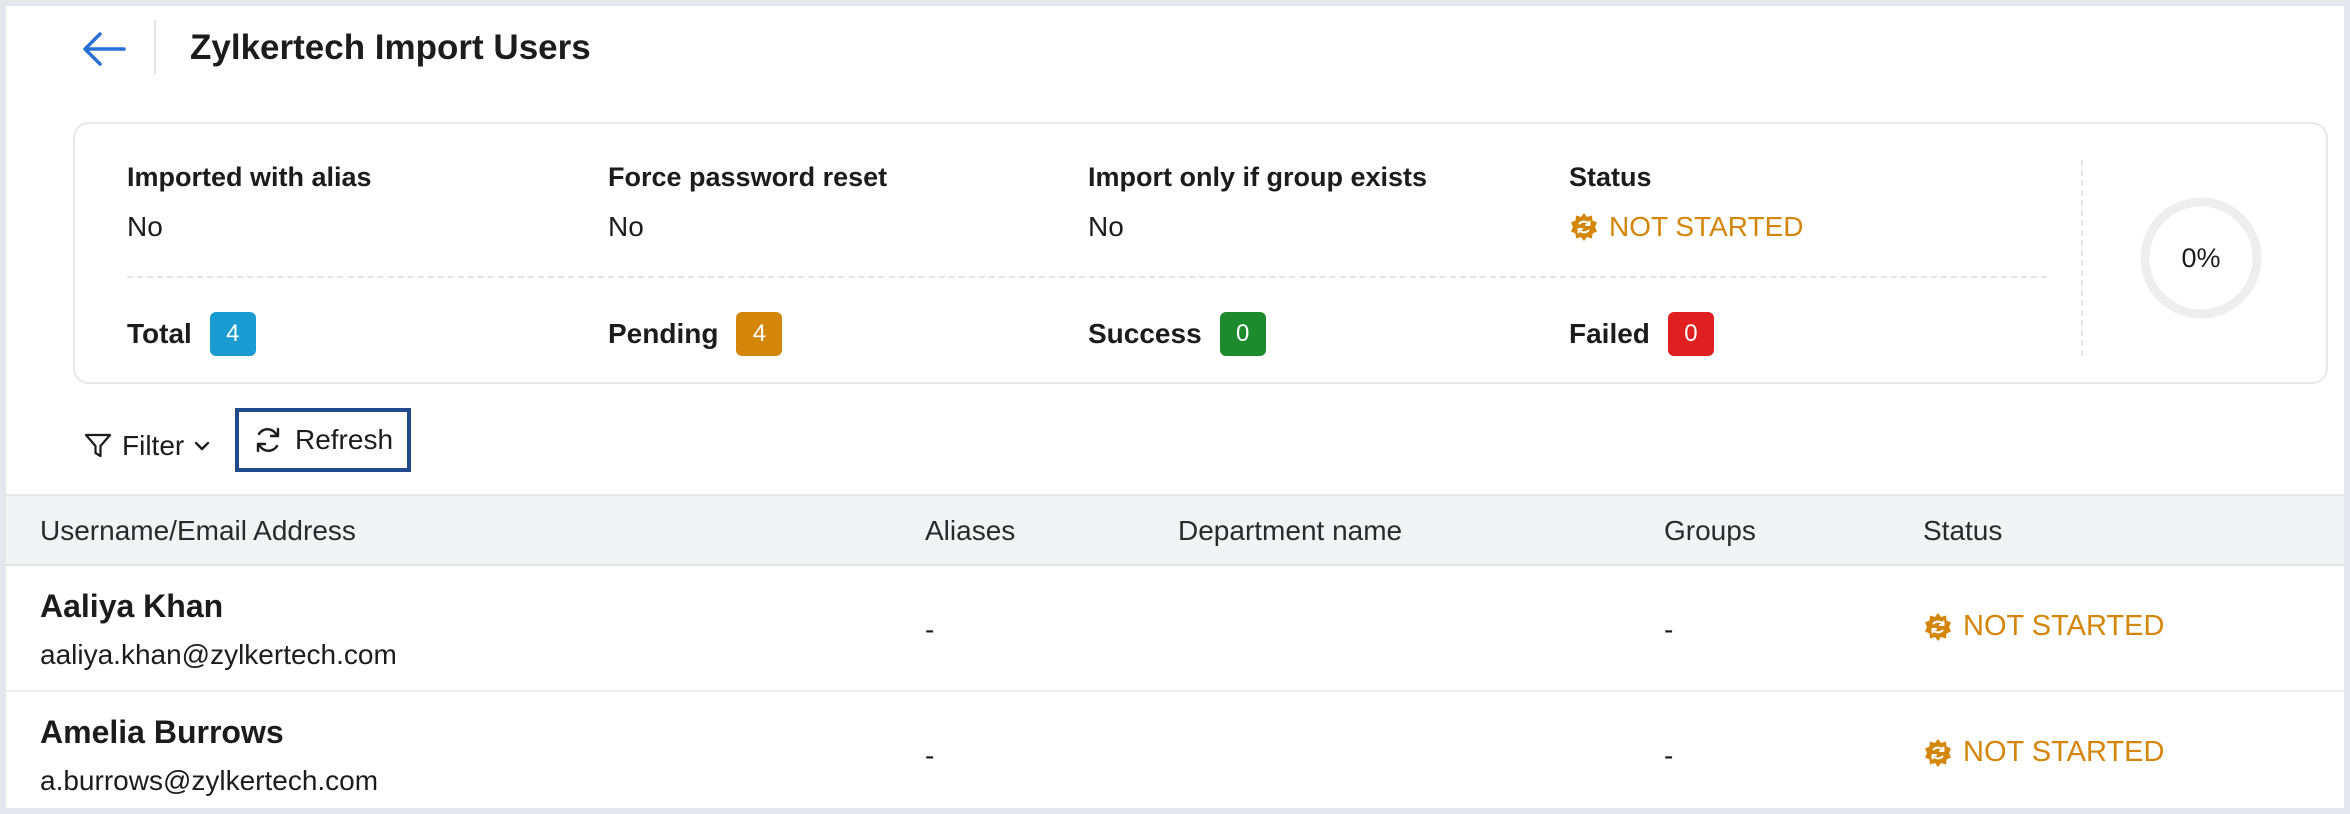 The height and width of the screenshot is (814, 2350). What do you see at coordinates (1145, 333) in the screenshot?
I see `count-label: Success` at bounding box center [1145, 333].